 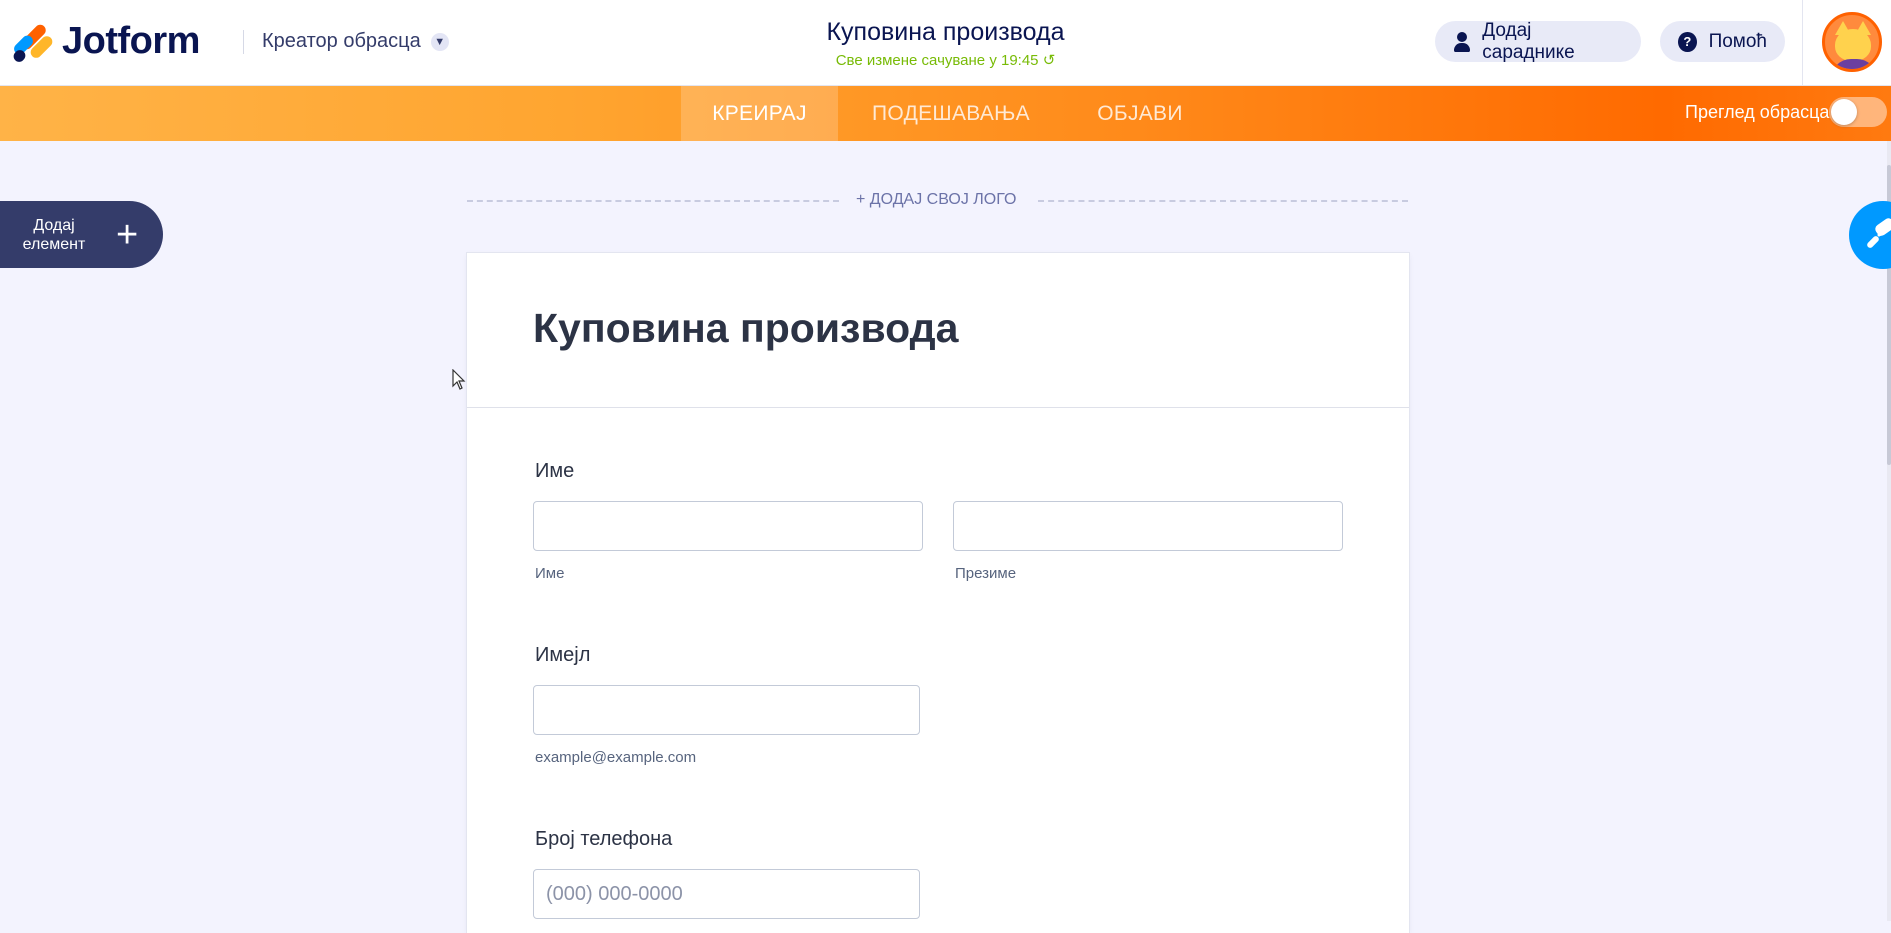 What do you see at coordinates (726, 894) in the screenshot?
I see `phone-input: (000) 000-0000` at bounding box center [726, 894].